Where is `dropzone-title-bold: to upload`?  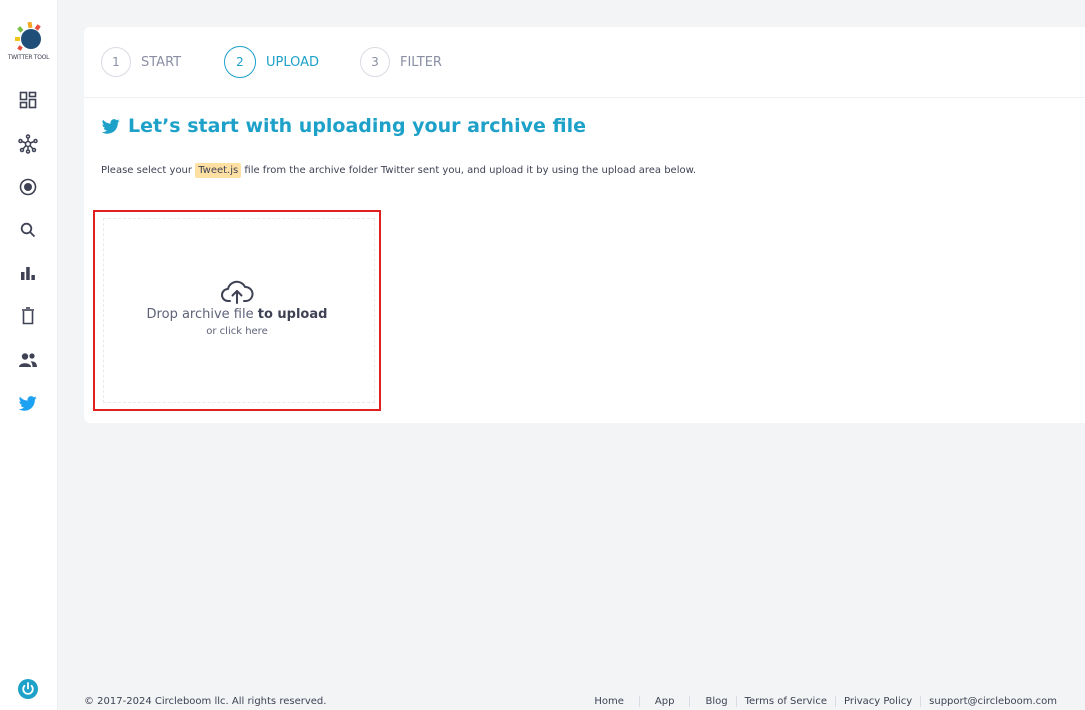 dropzone-title-bold: to upload is located at coordinates (292, 314).